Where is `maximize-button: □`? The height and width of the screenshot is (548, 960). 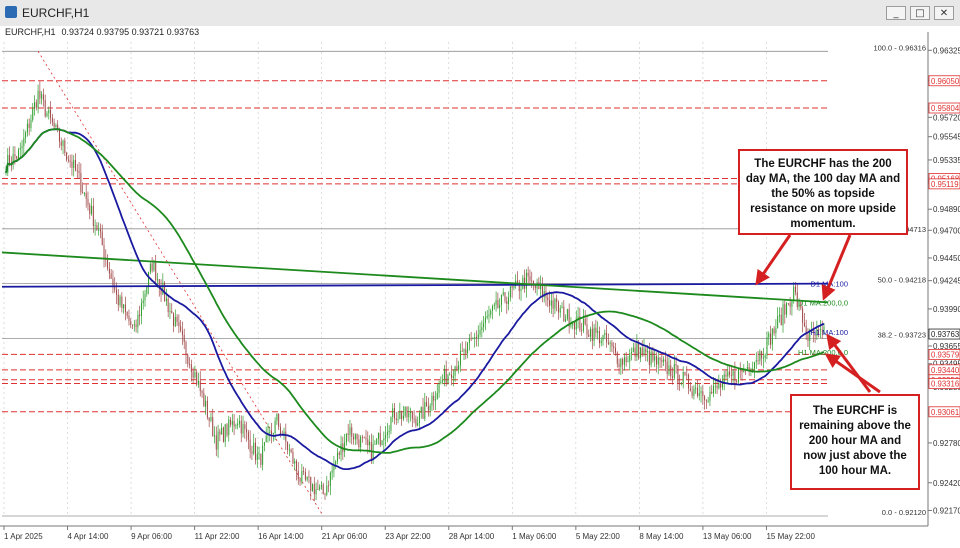
maximize-button: □ is located at coordinates (920, 13).